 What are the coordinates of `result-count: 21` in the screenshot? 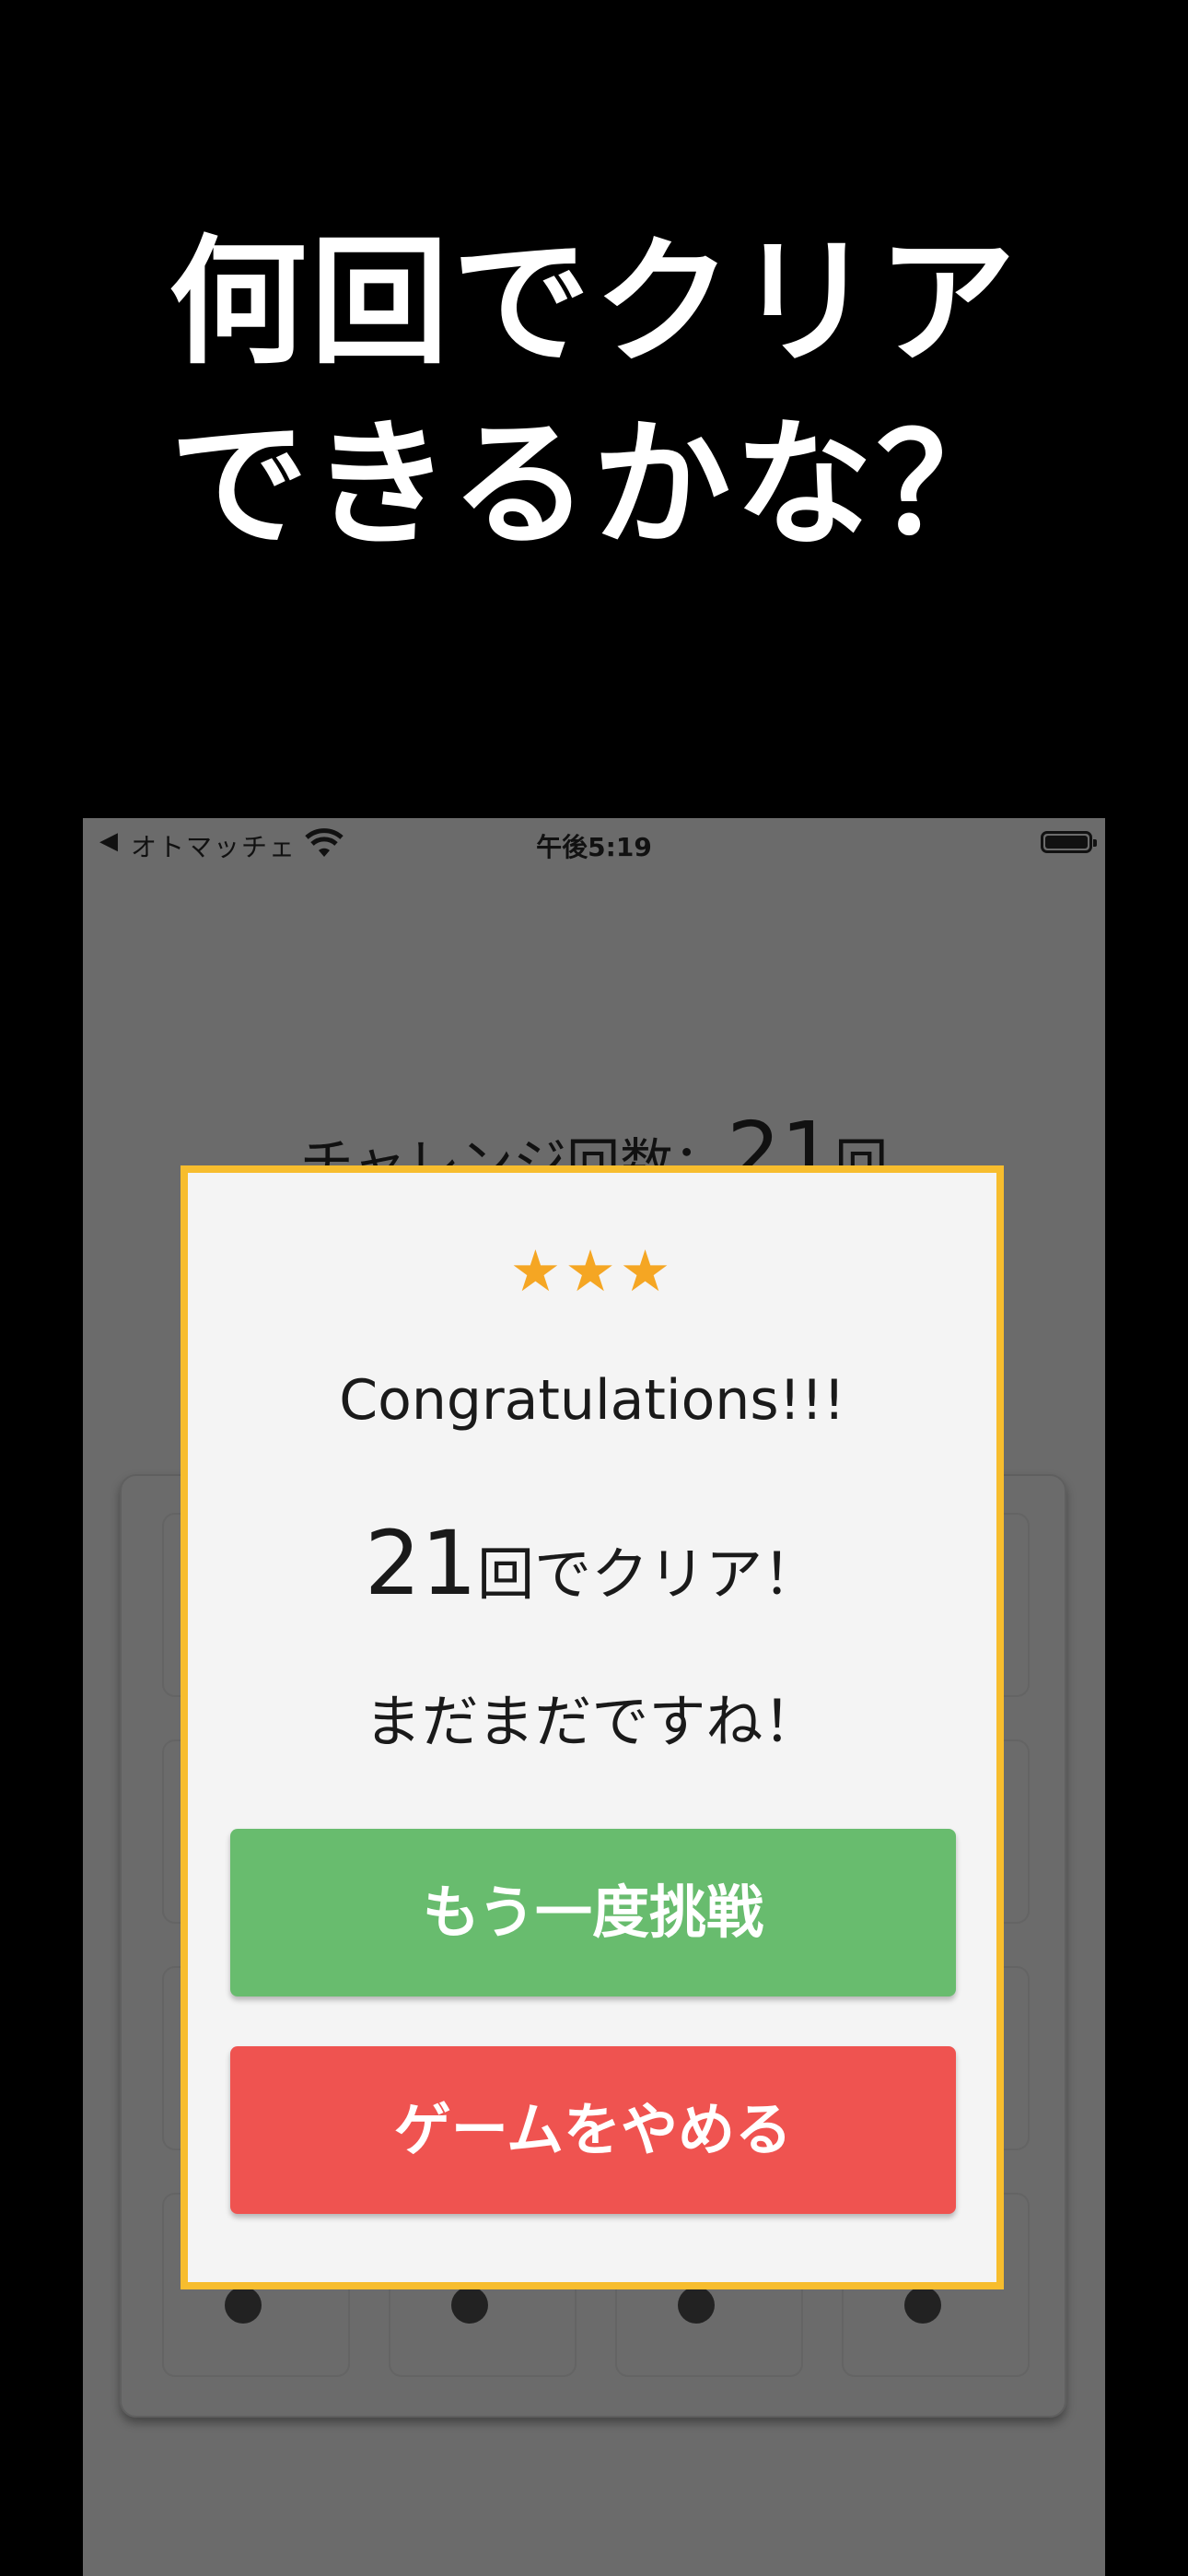 It's located at (421, 1563).